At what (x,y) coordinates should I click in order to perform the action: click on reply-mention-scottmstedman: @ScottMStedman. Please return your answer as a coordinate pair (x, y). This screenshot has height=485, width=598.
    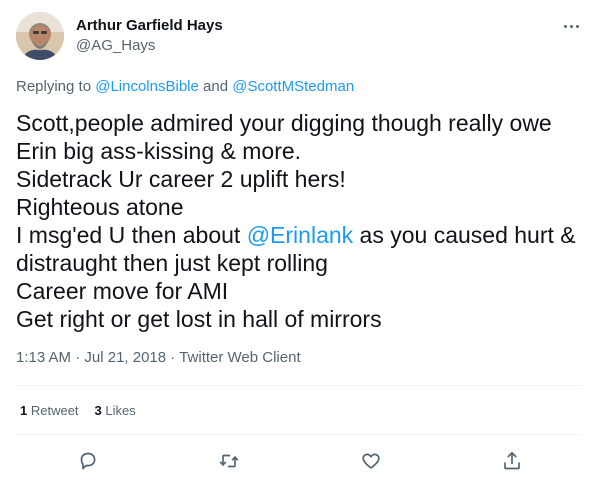
    Looking at the image, I should click on (293, 86).